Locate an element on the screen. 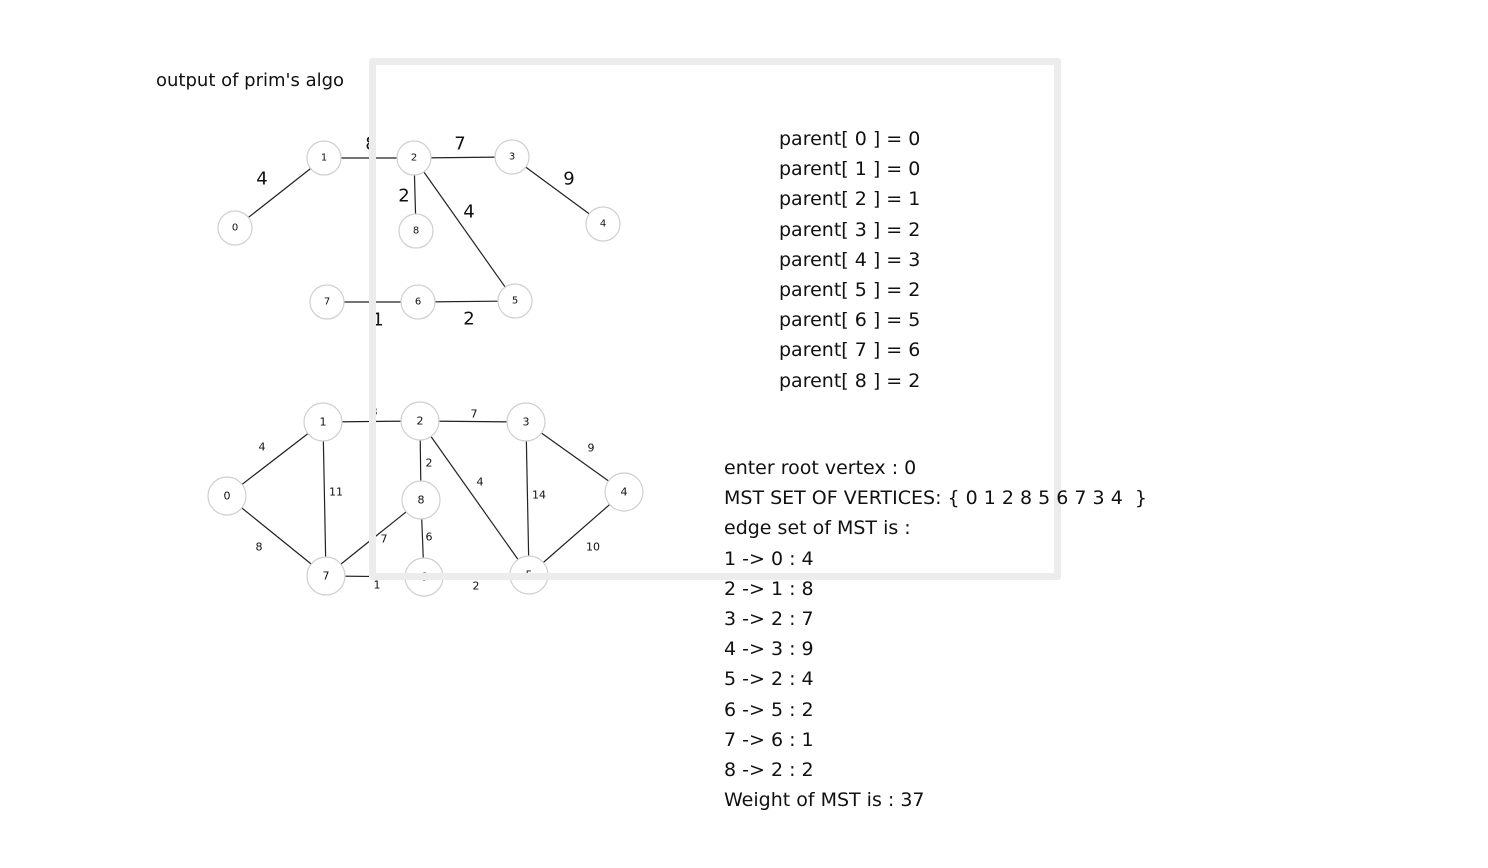 This screenshot has width=1488, height=868. mst-node-label: 0 is located at coordinates (235, 228).